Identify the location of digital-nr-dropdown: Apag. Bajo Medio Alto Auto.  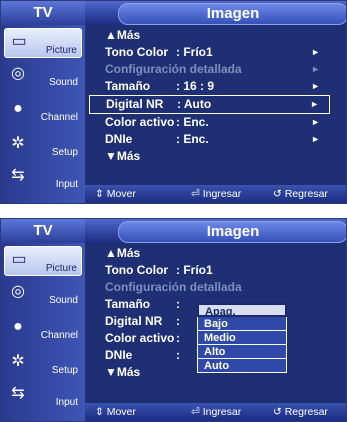
(242, 338).